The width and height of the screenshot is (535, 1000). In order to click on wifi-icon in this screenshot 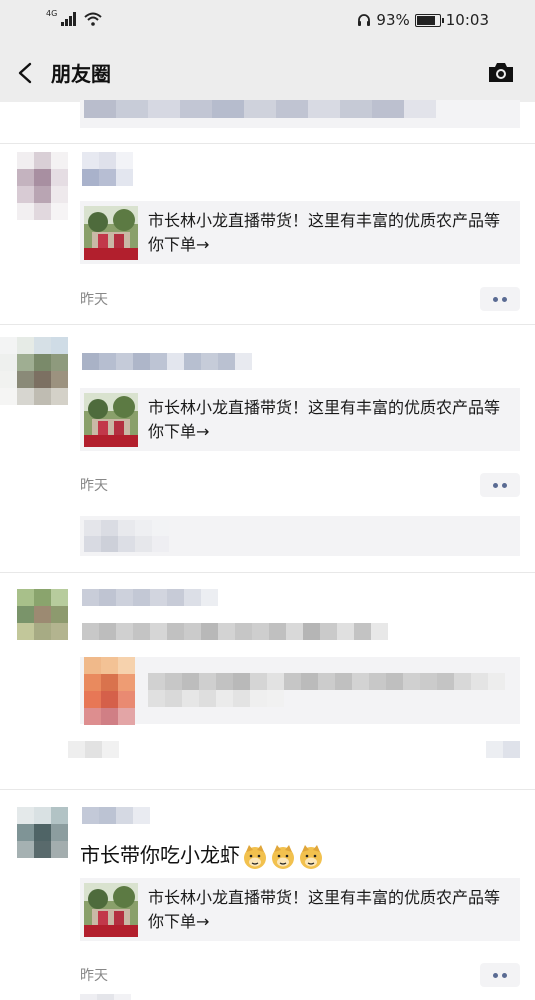, I will do `click(93, 19)`.